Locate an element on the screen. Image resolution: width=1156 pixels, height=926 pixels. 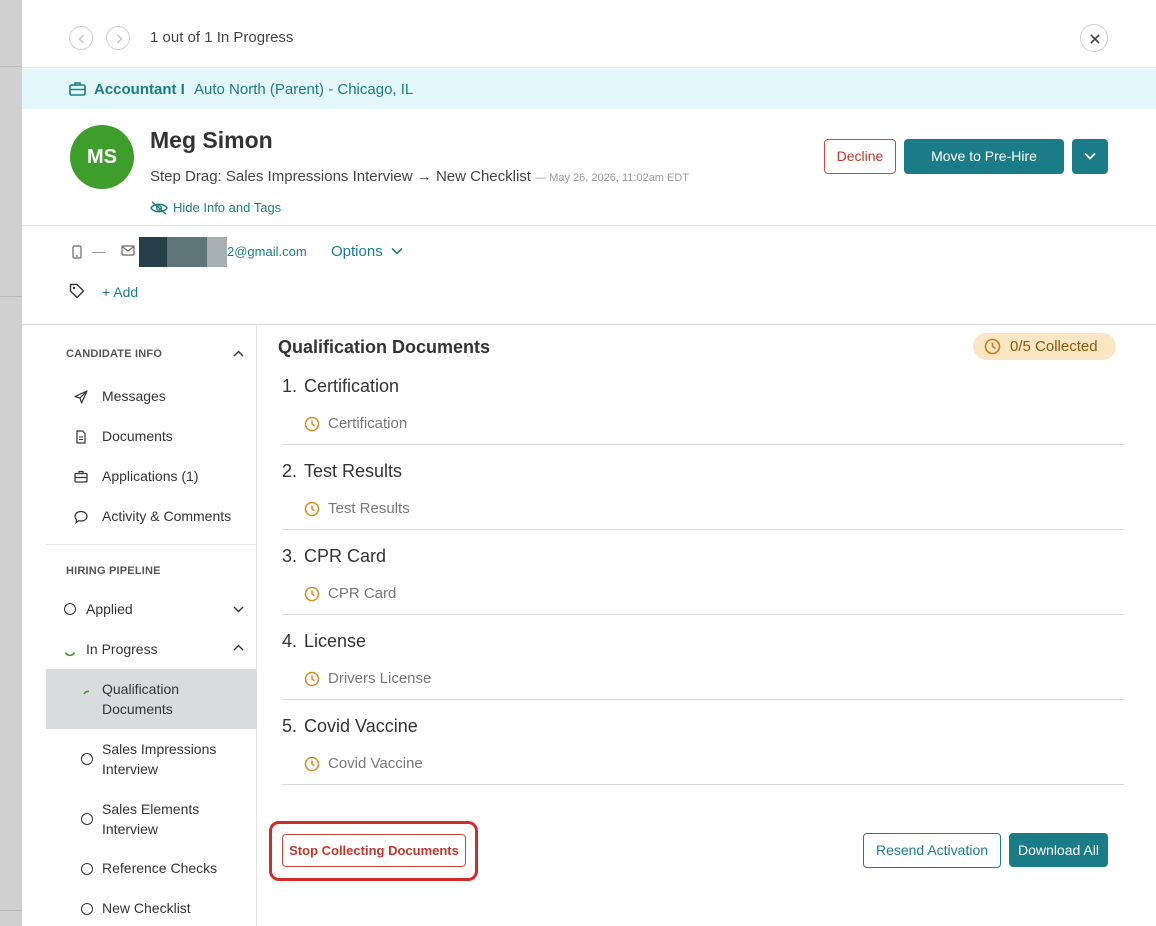
previous-button is located at coordinates (81, 38).